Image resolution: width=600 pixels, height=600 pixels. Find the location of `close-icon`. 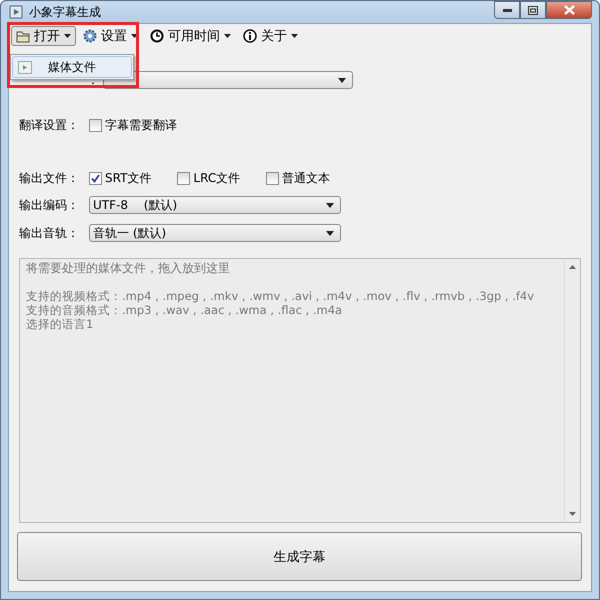

close-icon is located at coordinates (569, 10).